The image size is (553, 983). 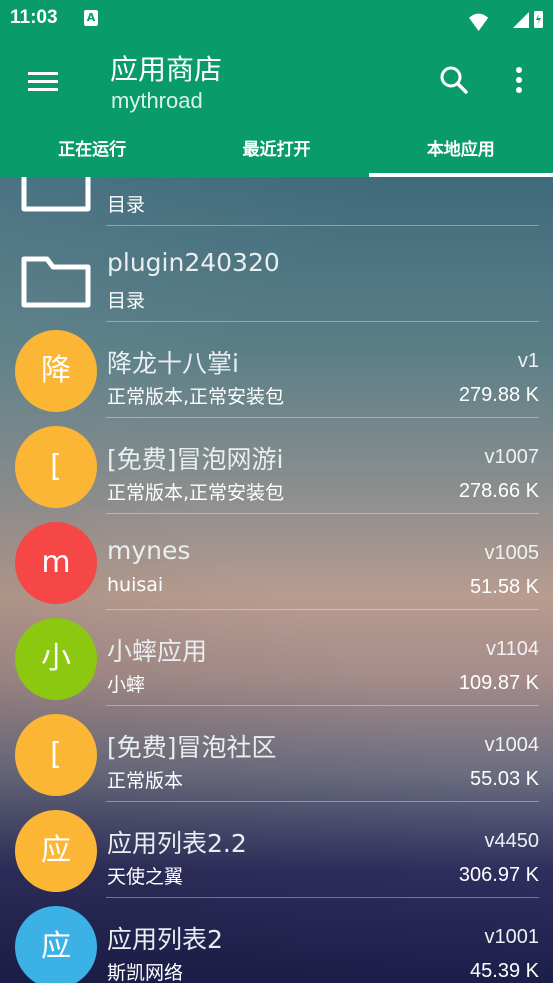 I want to click on app-avatar: 小, so click(x=56, y=659).